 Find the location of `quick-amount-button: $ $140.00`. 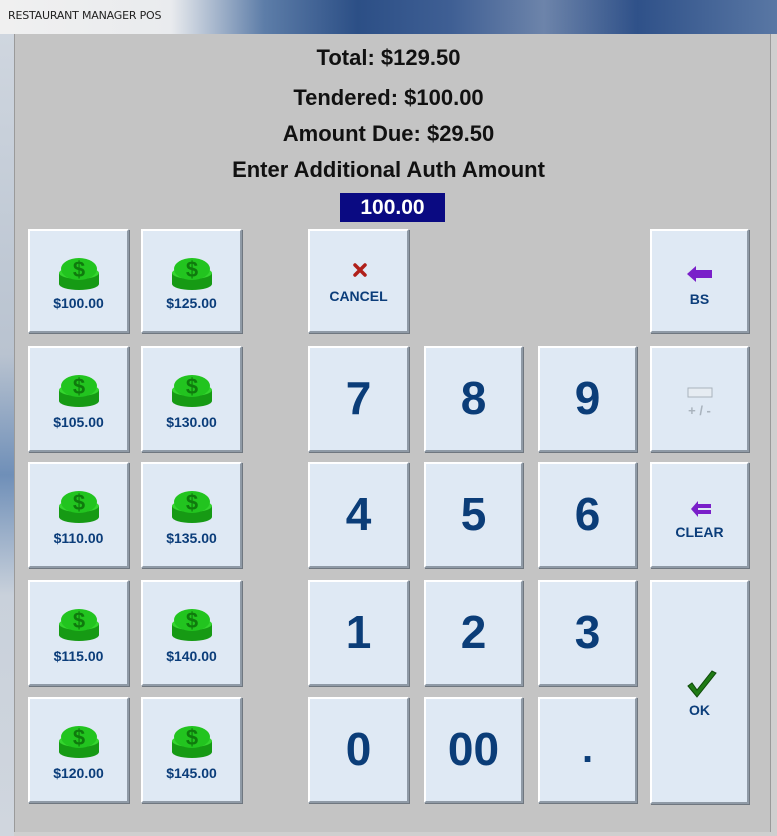

quick-amount-button: $ $140.00 is located at coordinates (191, 633).